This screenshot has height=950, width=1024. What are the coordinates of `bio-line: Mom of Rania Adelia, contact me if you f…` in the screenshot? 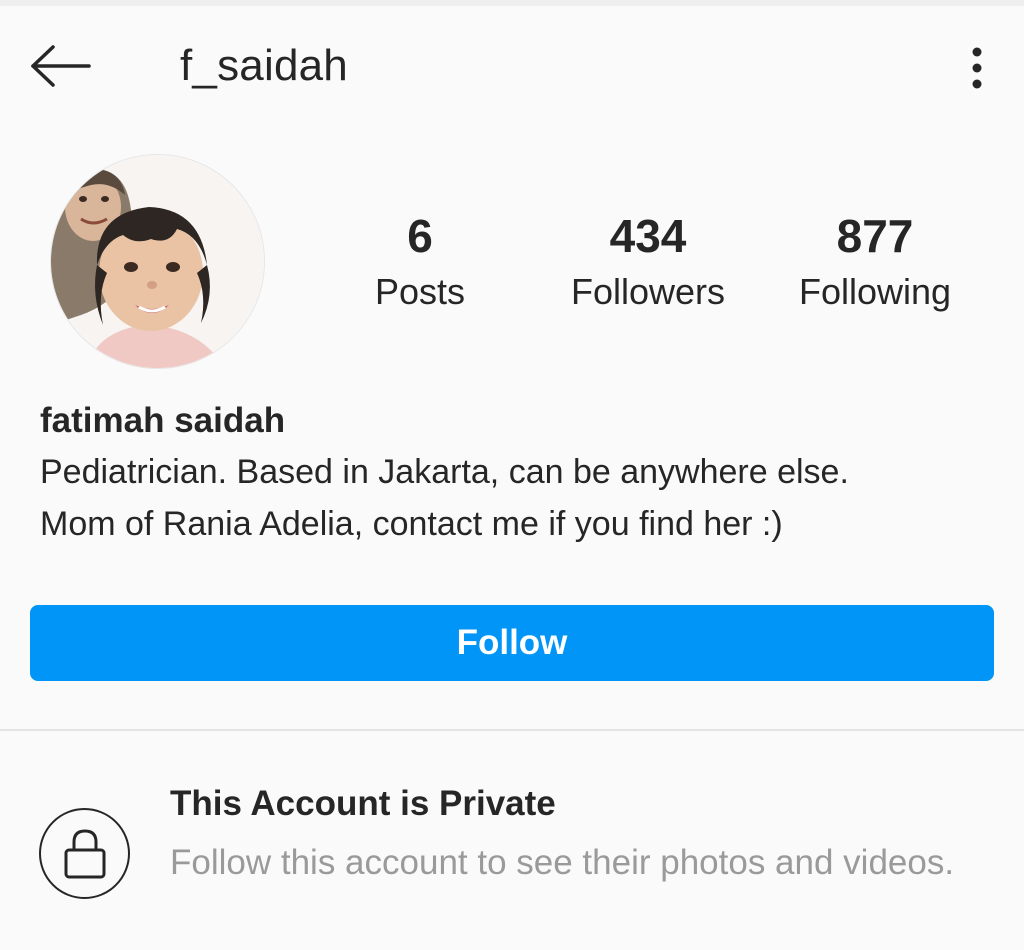 It's located at (411, 524).